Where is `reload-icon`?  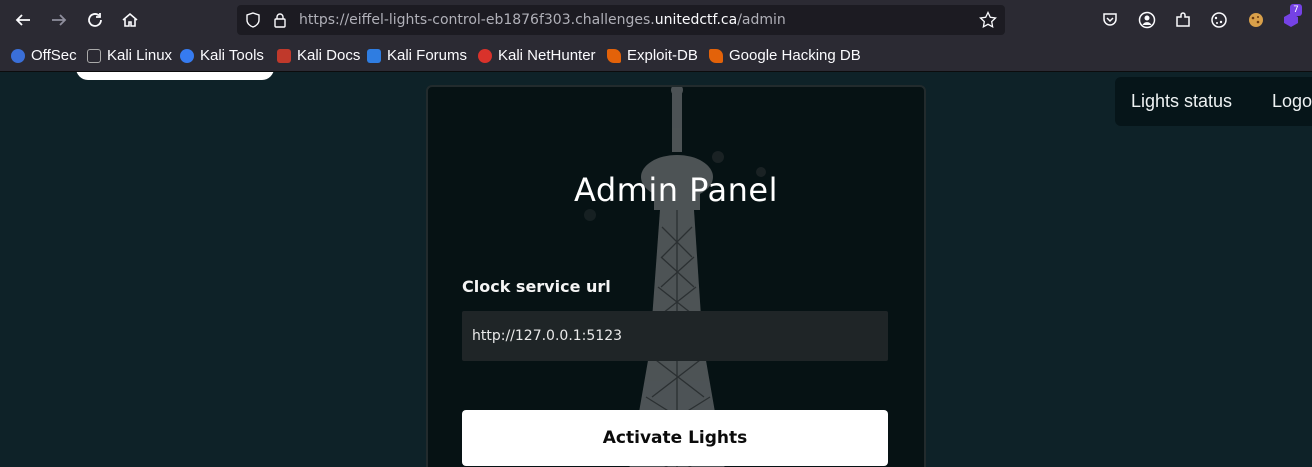
reload-icon is located at coordinates (95, 20).